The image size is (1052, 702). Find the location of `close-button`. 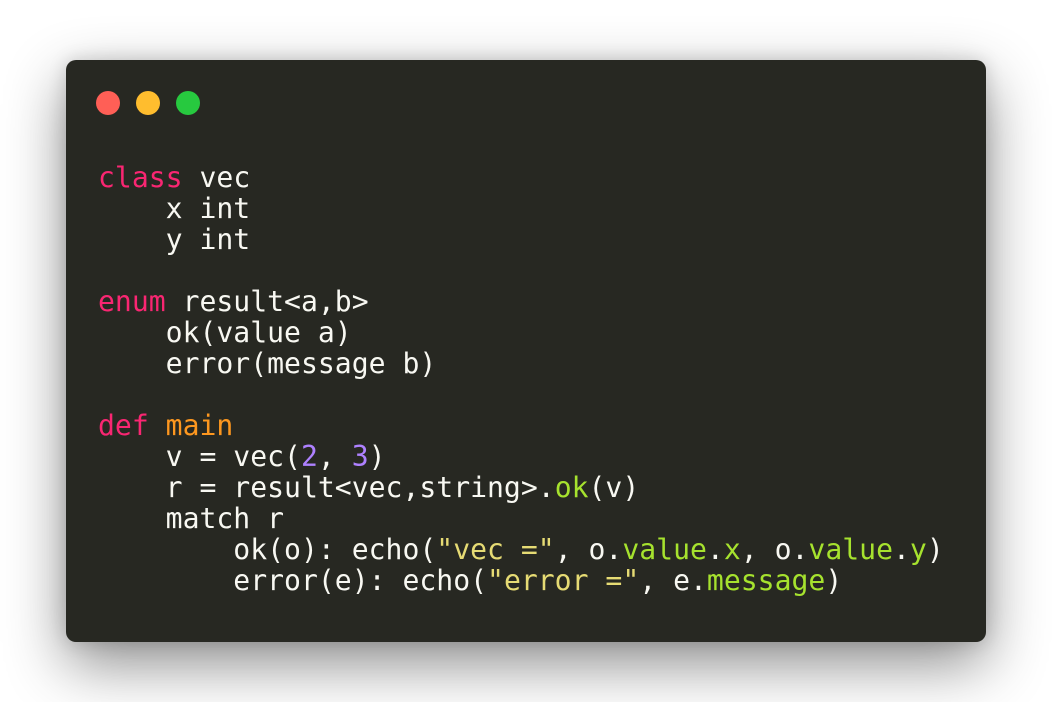

close-button is located at coordinates (108, 103).